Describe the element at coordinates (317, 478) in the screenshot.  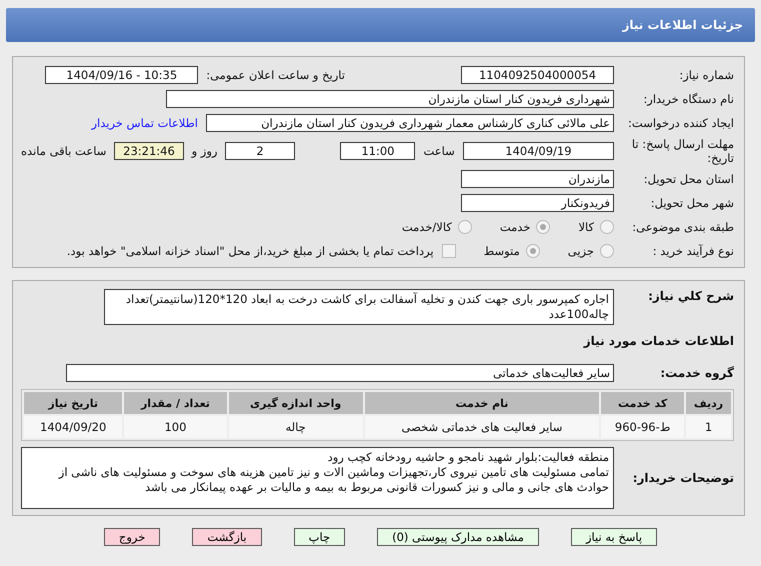
I see `buyer-notes-field: منطقه فعالیت:بلوار شهید نامجو و حاشیه رودخانه کچب رود تمامی مسئولیت های تامین نیروی کار،تجهیزات وماشین الات و نیز تامین هزینه های سوخت و مسئولیت های ناشی از حوادث های جانی و مالی و نیز کسورات قانونی مربوط به بیمه و مالیات بر عهده پیمانکار می باشد` at that location.